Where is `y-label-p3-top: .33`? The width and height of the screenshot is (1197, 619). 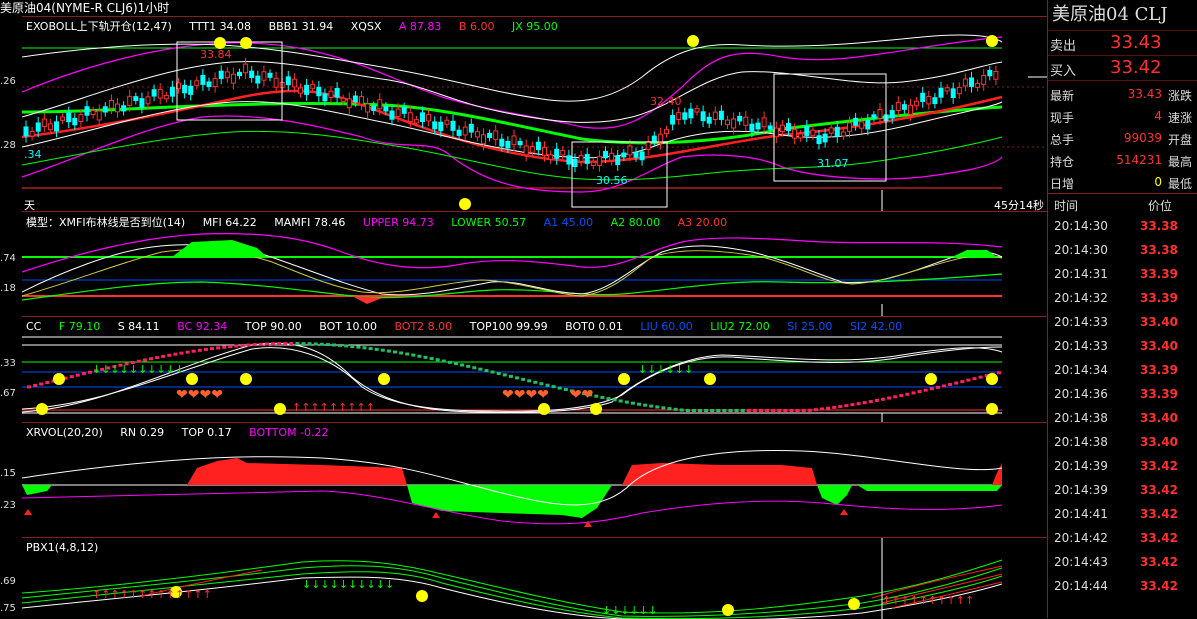 y-label-p3-top: .33 is located at coordinates (8, 363).